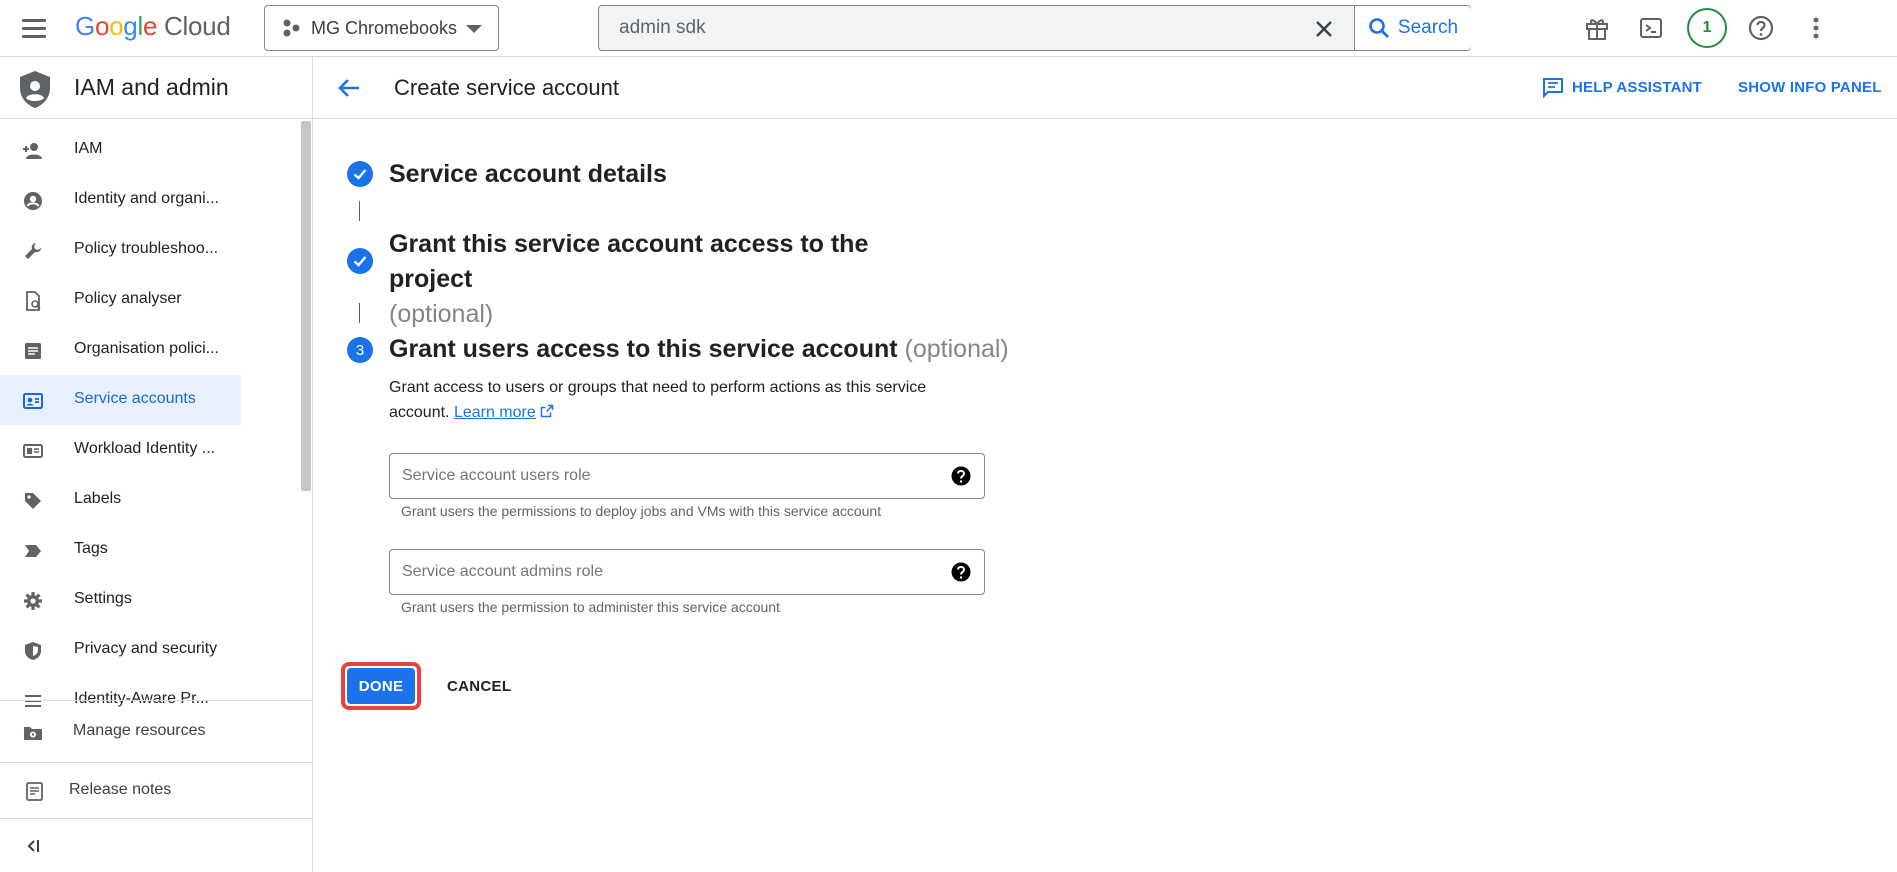  What do you see at coordinates (33, 251) in the screenshot?
I see `wrench-icon` at bounding box center [33, 251].